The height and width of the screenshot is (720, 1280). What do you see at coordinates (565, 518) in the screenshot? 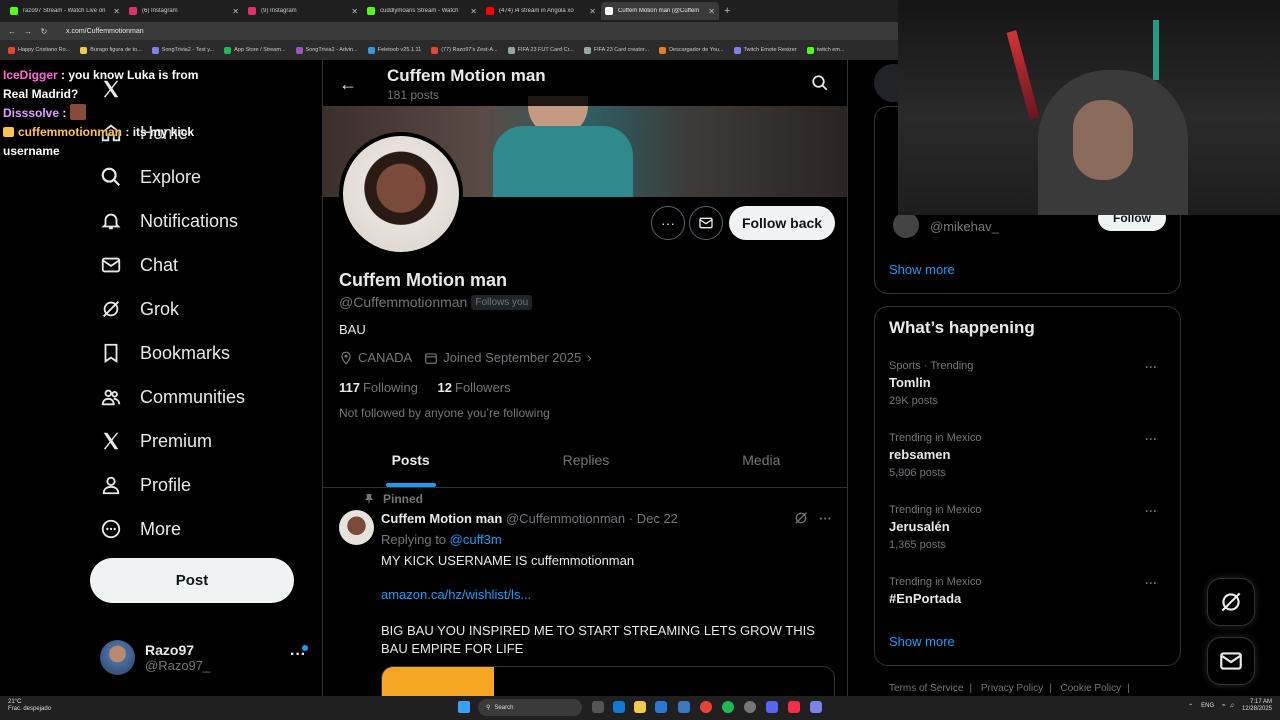
I see `tweet-author-handle: @Cuffemmotionman` at bounding box center [565, 518].